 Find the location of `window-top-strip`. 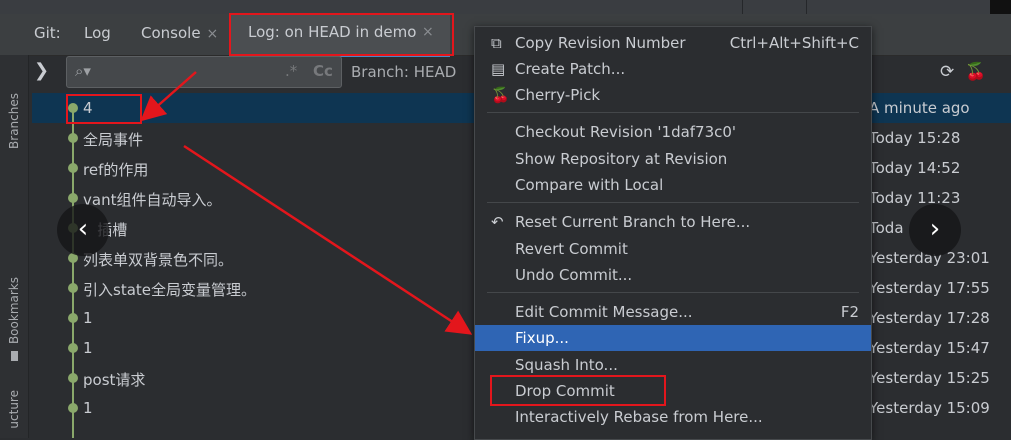

window-top-strip is located at coordinates (505, 7).